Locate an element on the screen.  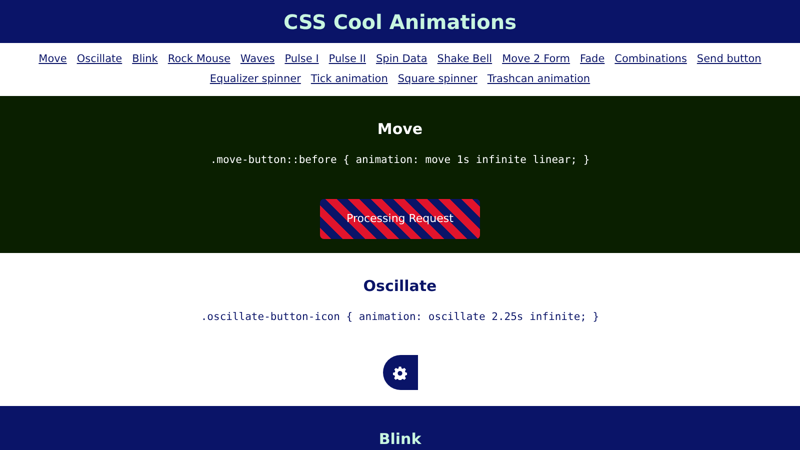
nav-link: Spin Data is located at coordinates (402, 60).